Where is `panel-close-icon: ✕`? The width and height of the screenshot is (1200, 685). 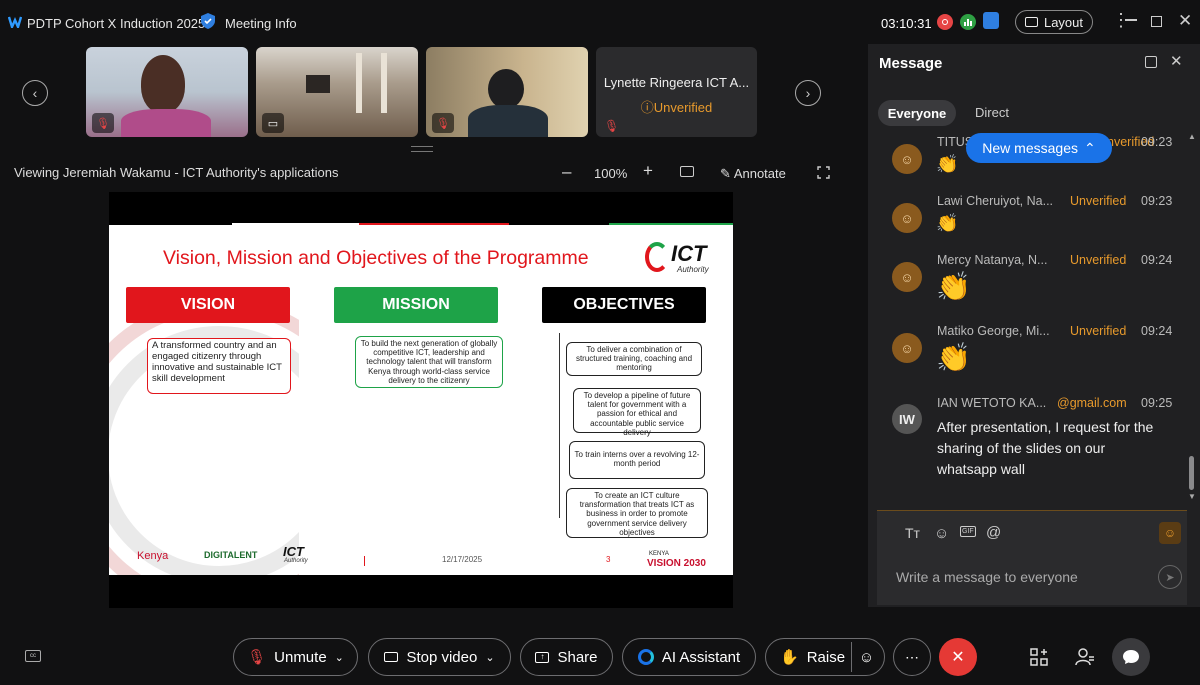 panel-close-icon: ✕ is located at coordinates (1176, 61).